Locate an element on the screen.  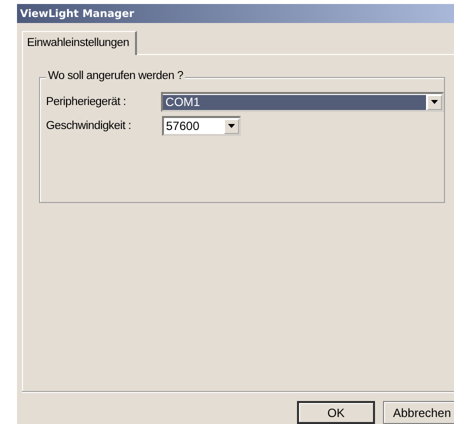
field-label: Geschwindigkeit : is located at coordinates (89, 126).